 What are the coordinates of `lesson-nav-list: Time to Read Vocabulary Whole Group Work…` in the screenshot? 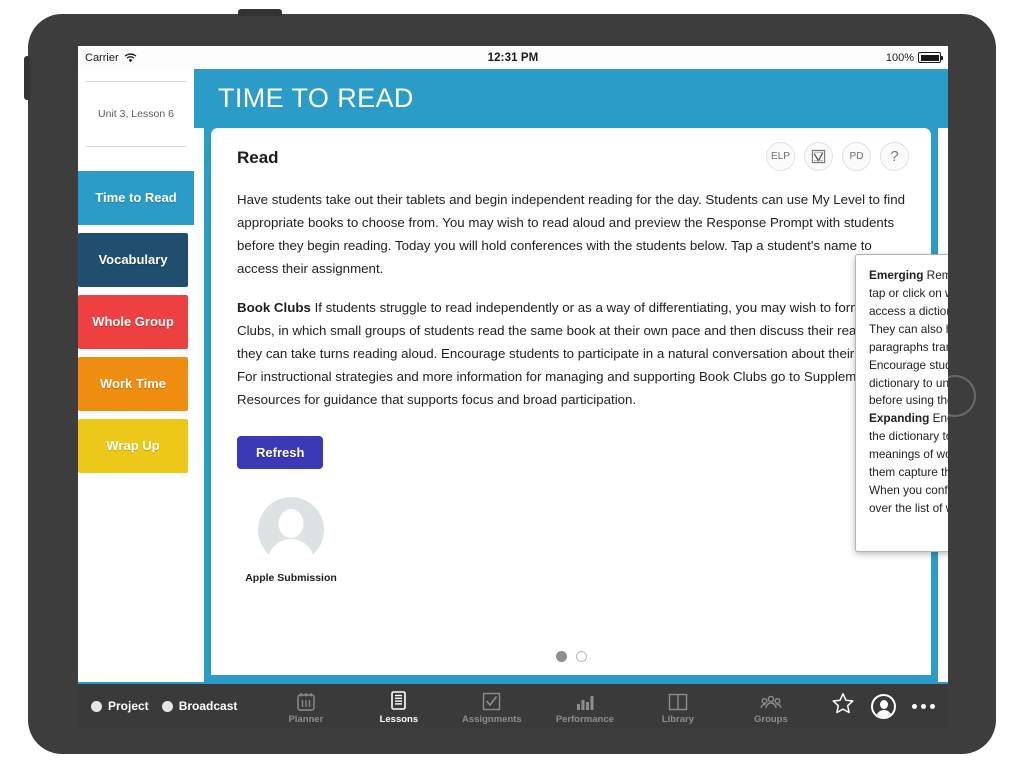 It's located at (136, 326).